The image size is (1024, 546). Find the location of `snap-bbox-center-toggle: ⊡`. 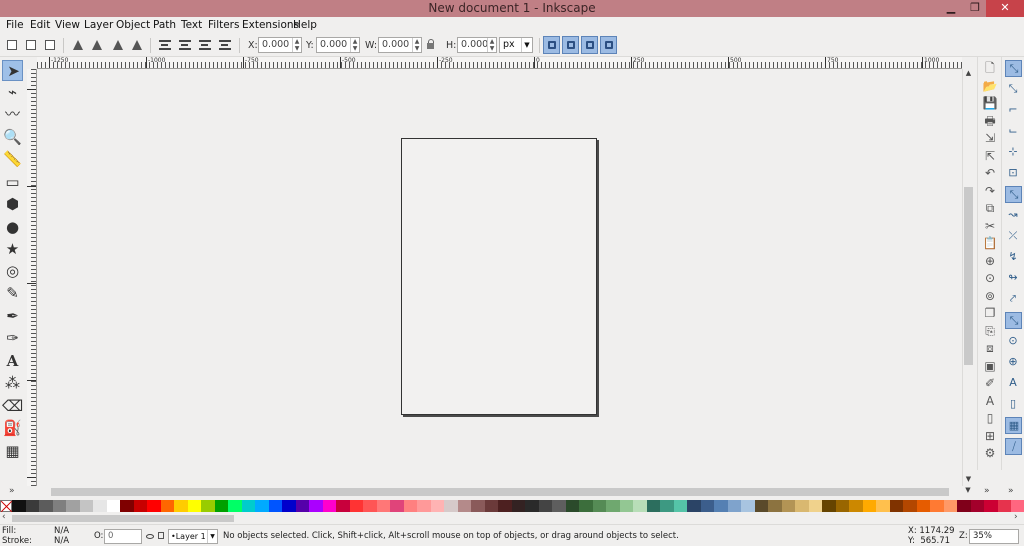

snap-bbox-center-toggle: ⊡ is located at coordinates (1013, 173).